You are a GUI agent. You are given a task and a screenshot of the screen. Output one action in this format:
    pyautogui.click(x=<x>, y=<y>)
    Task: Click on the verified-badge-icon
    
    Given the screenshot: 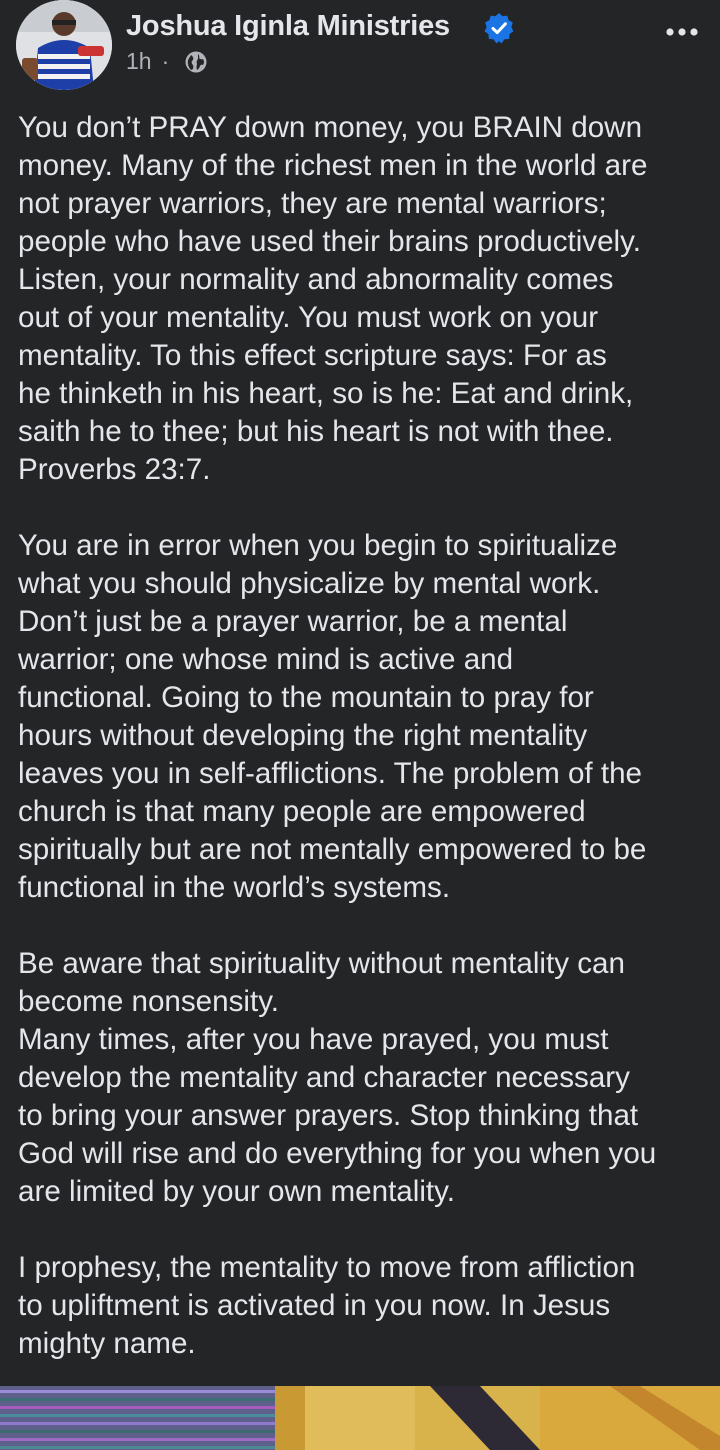 What is the action you would take?
    pyautogui.click(x=499, y=28)
    